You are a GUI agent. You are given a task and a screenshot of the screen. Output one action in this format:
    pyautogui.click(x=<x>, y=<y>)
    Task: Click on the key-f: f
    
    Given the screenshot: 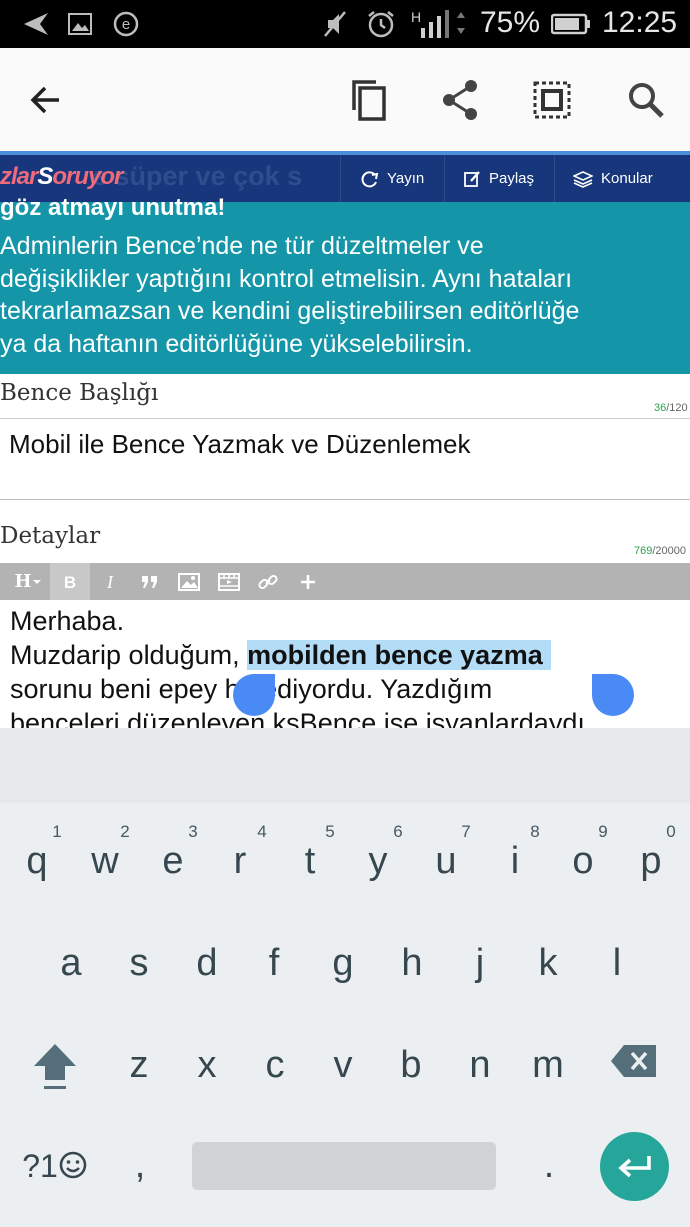 What is the action you would take?
    pyautogui.click(x=274, y=963)
    